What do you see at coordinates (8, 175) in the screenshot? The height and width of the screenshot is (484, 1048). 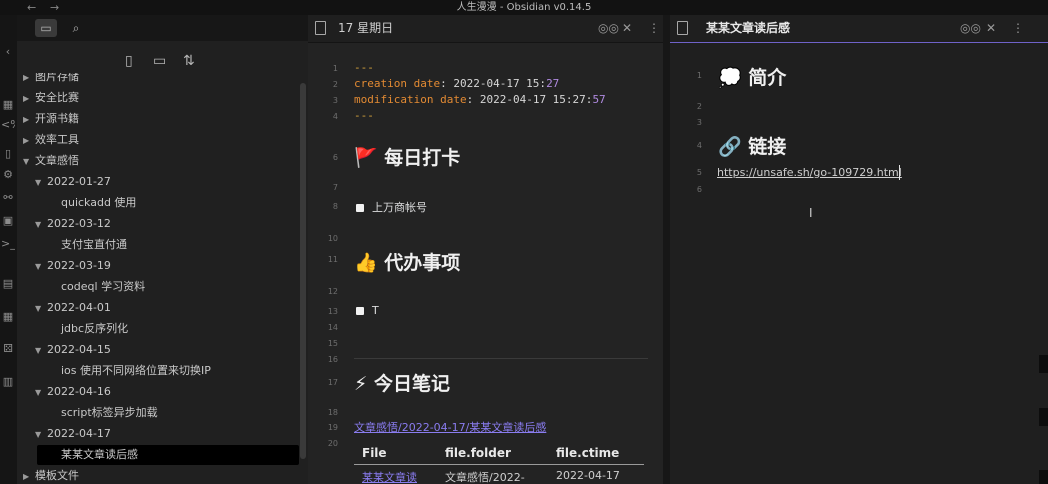 I see `gear-icon: ⚙` at bounding box center [8, 175].